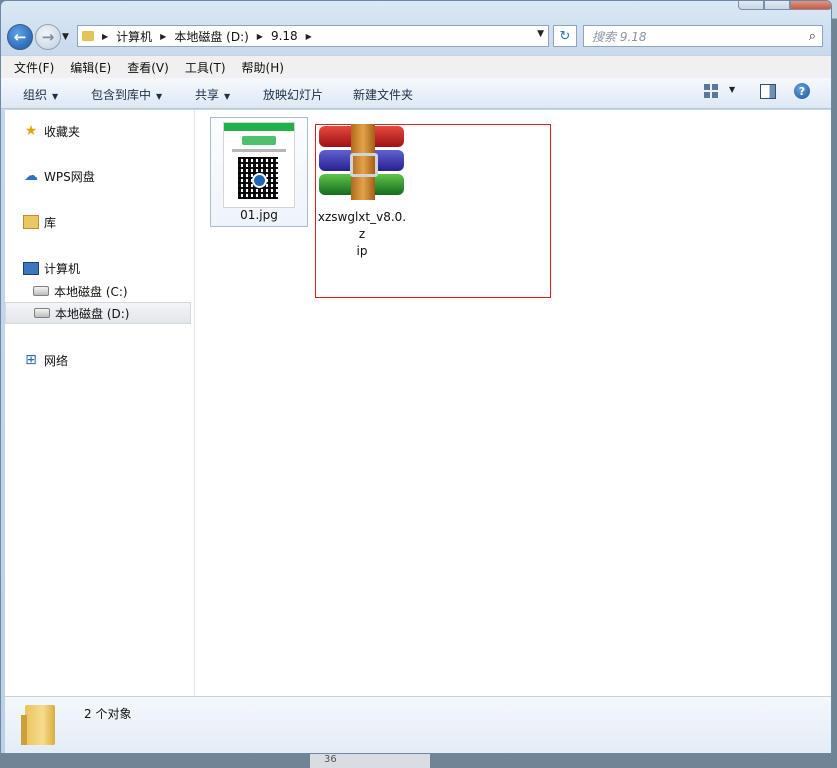 This screenshot has height=768, width=837. What do you see at coordinates (51, 268) in the screenshot?
I see `sidebar-item-computer: 计算机` at bounding box center [51, 268].